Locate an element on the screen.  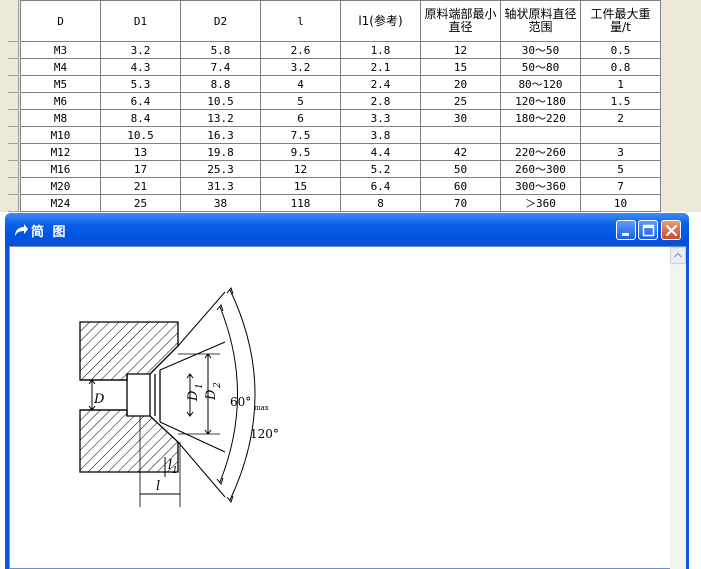
table-cell: 8.4 is located at coordinates (140, 118).